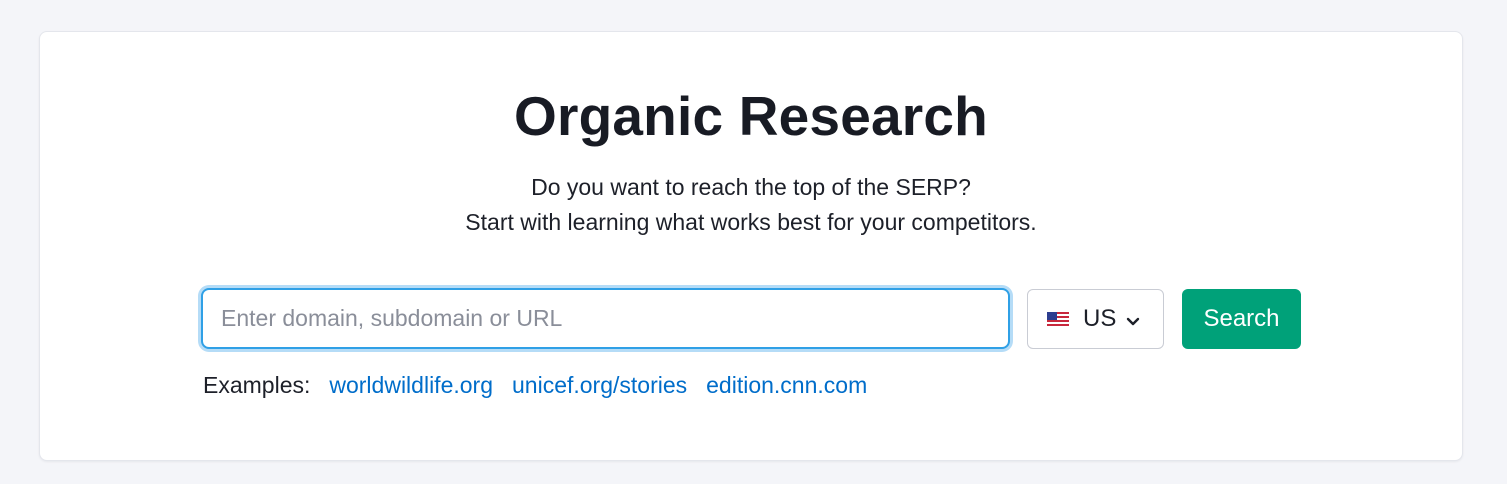  What do you see at coordinates (605, 318) in the screenshot?
I see `domain-search-input` at bounding box center [605, 318].